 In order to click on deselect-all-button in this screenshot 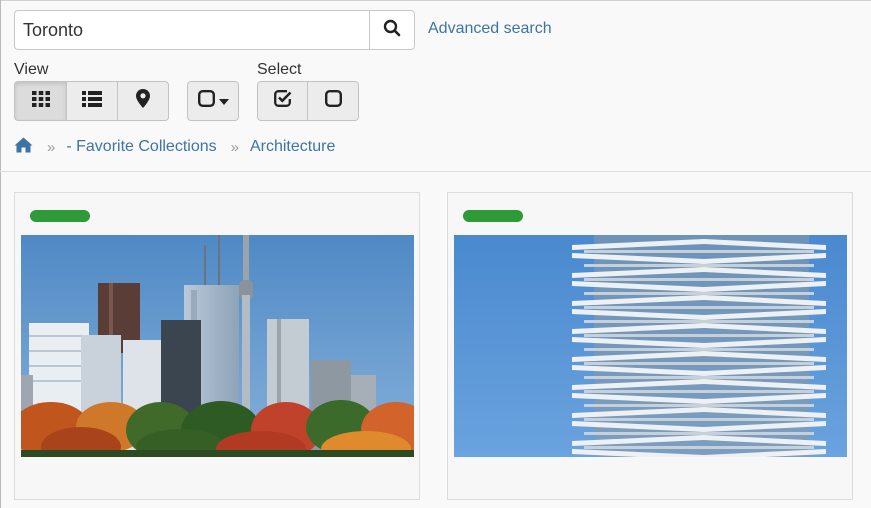, I will do `click(333, 101)`.